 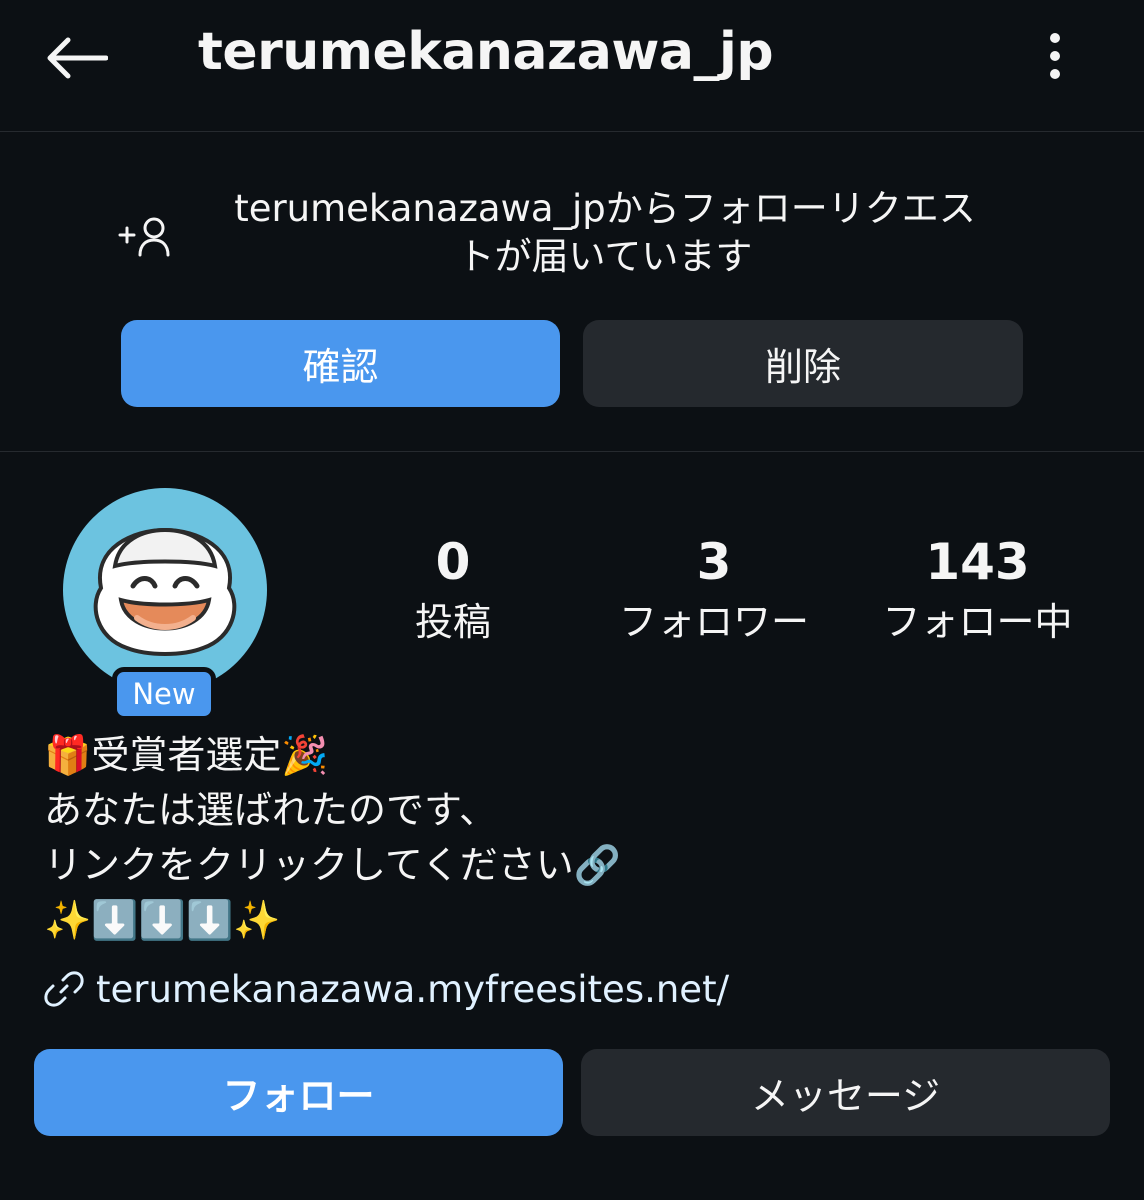 What do you see at coordinates (452, 622) in the screenshot?
I see `stat-posts-label: 投稿` at bounding box center [452, 622].